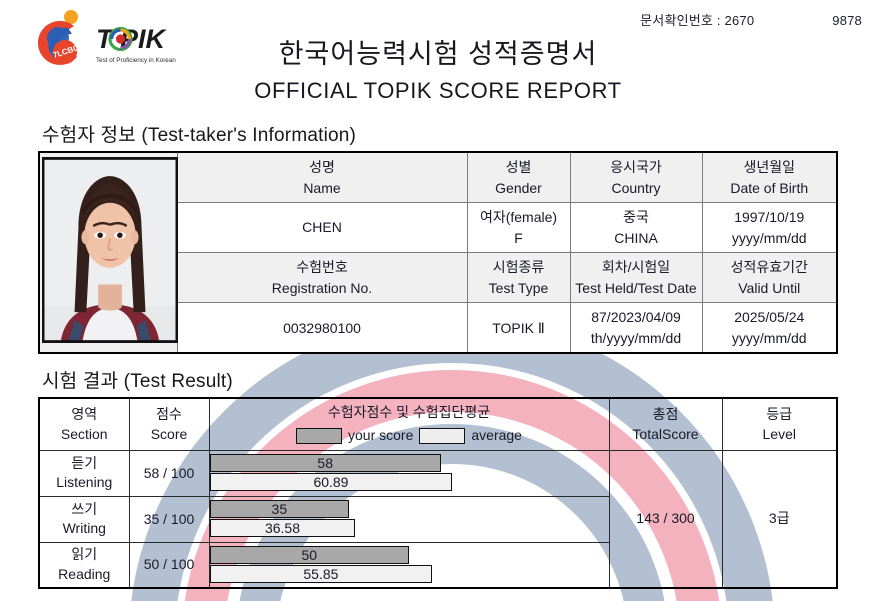 Image resolution: width=876 pixels, height=601 pixels. What do you see at coordinates (169, 473) in the screenshot?
I see `result-score-listening: 58 / 100` at bounding box center [169, 473].